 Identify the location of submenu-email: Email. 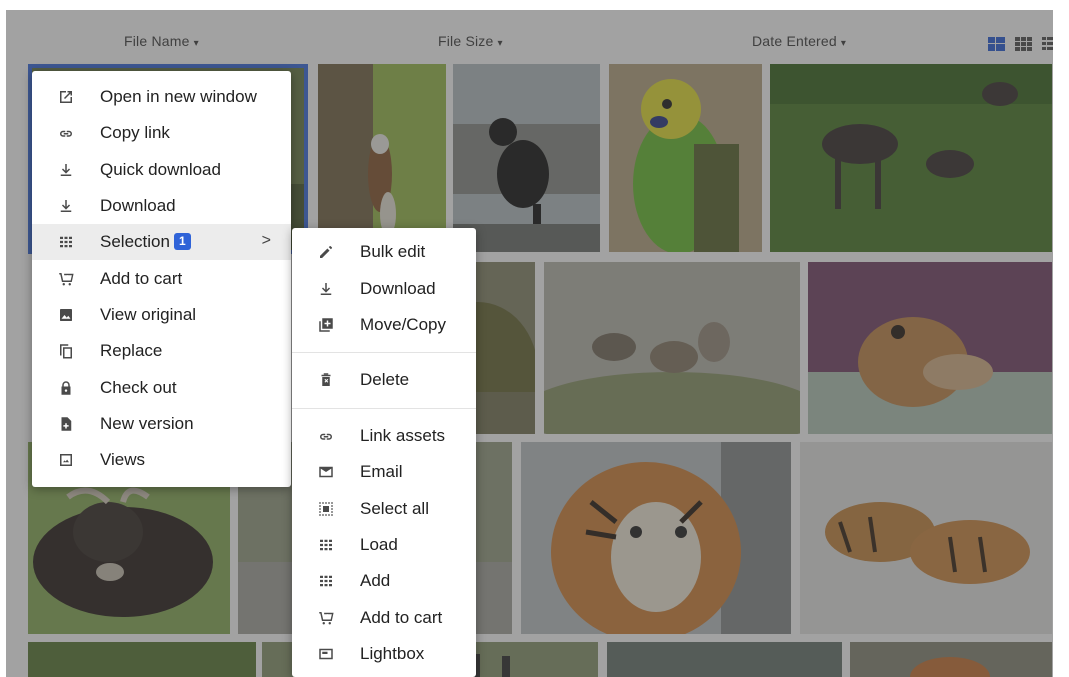
(384, 472).